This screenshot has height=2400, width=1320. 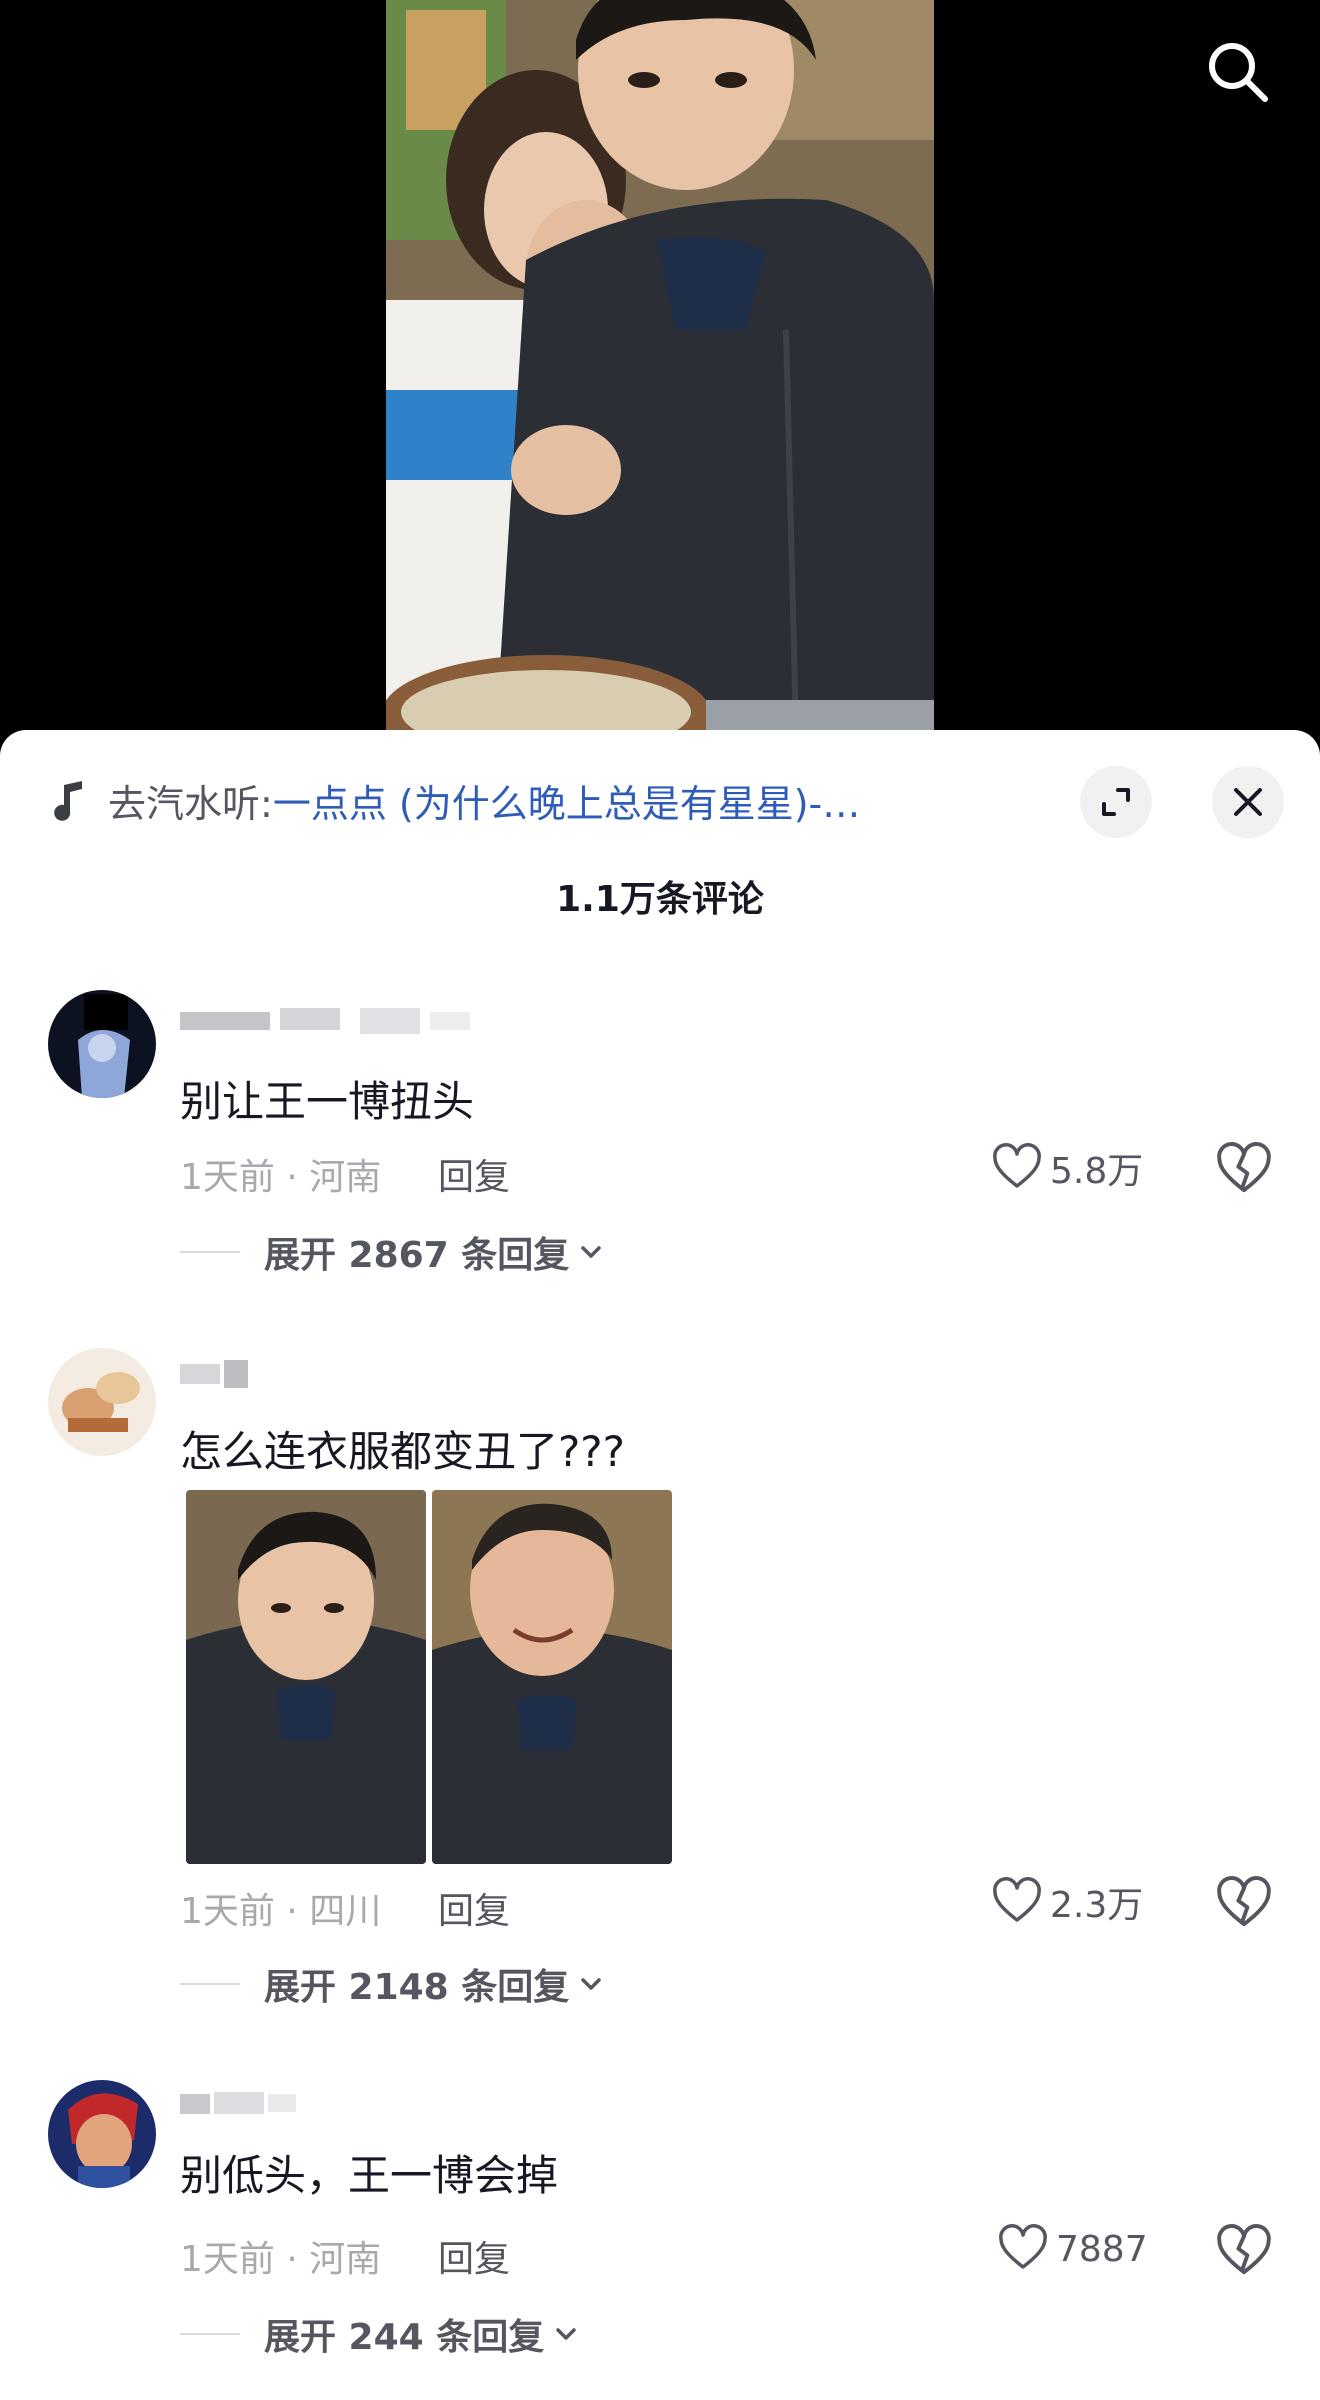 What do you see at coordinates (369, 2175) in the screenshot?
I see `comment-text: 别低头，王一博会掉` at bounding box center [369, 2175].